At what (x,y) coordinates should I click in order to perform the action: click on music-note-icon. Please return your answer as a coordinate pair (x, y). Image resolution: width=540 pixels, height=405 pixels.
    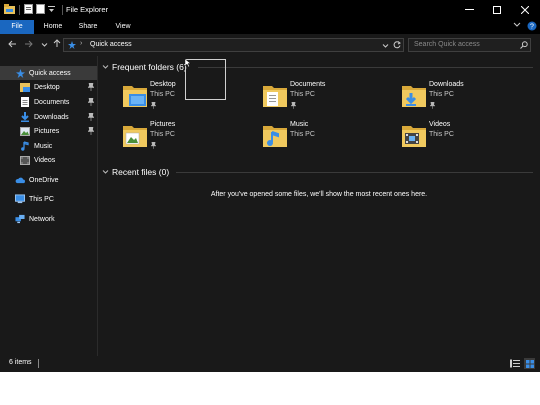
    Looking at the image, I should click on (25, 146).